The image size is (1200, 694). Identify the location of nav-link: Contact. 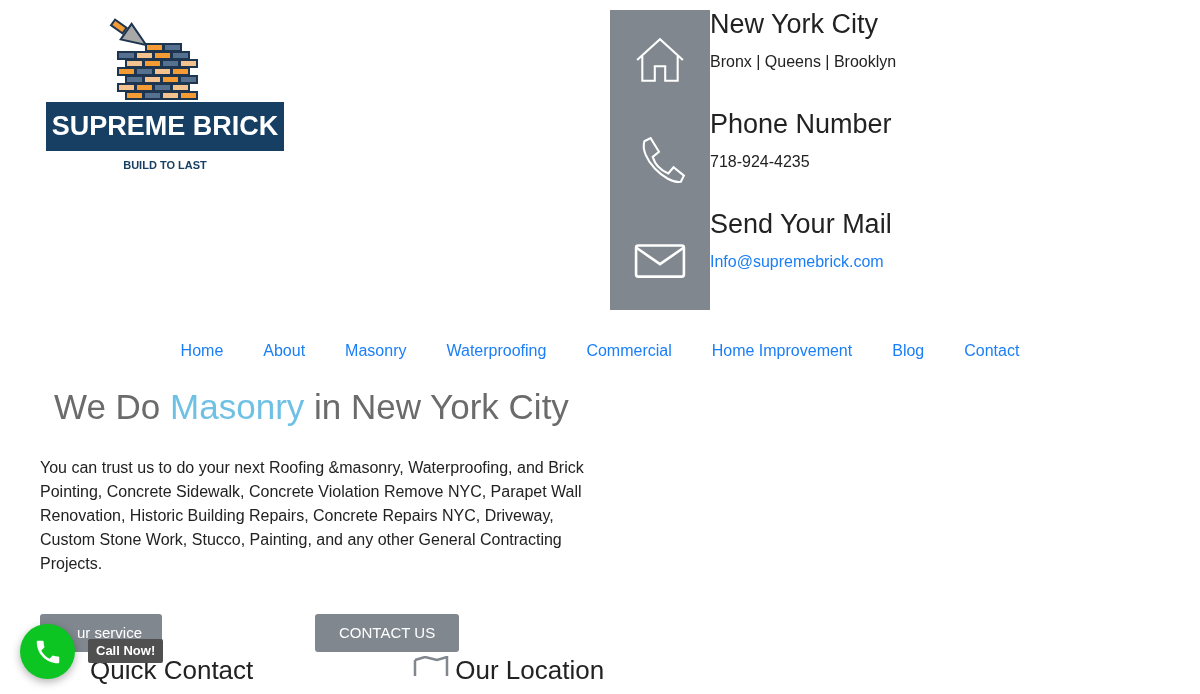
(992, 351).